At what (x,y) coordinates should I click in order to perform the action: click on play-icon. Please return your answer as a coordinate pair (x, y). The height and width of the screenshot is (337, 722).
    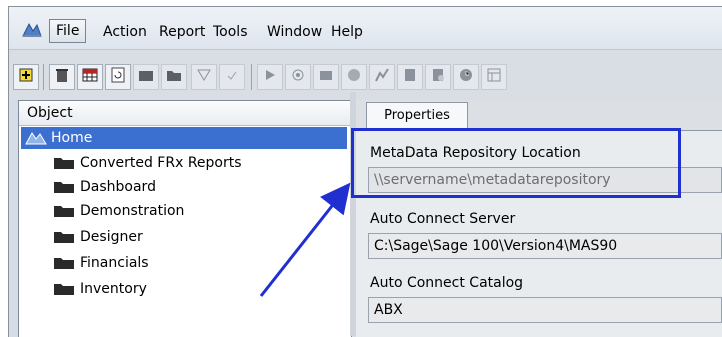
    Looking at the image, I should click on (270, 77).